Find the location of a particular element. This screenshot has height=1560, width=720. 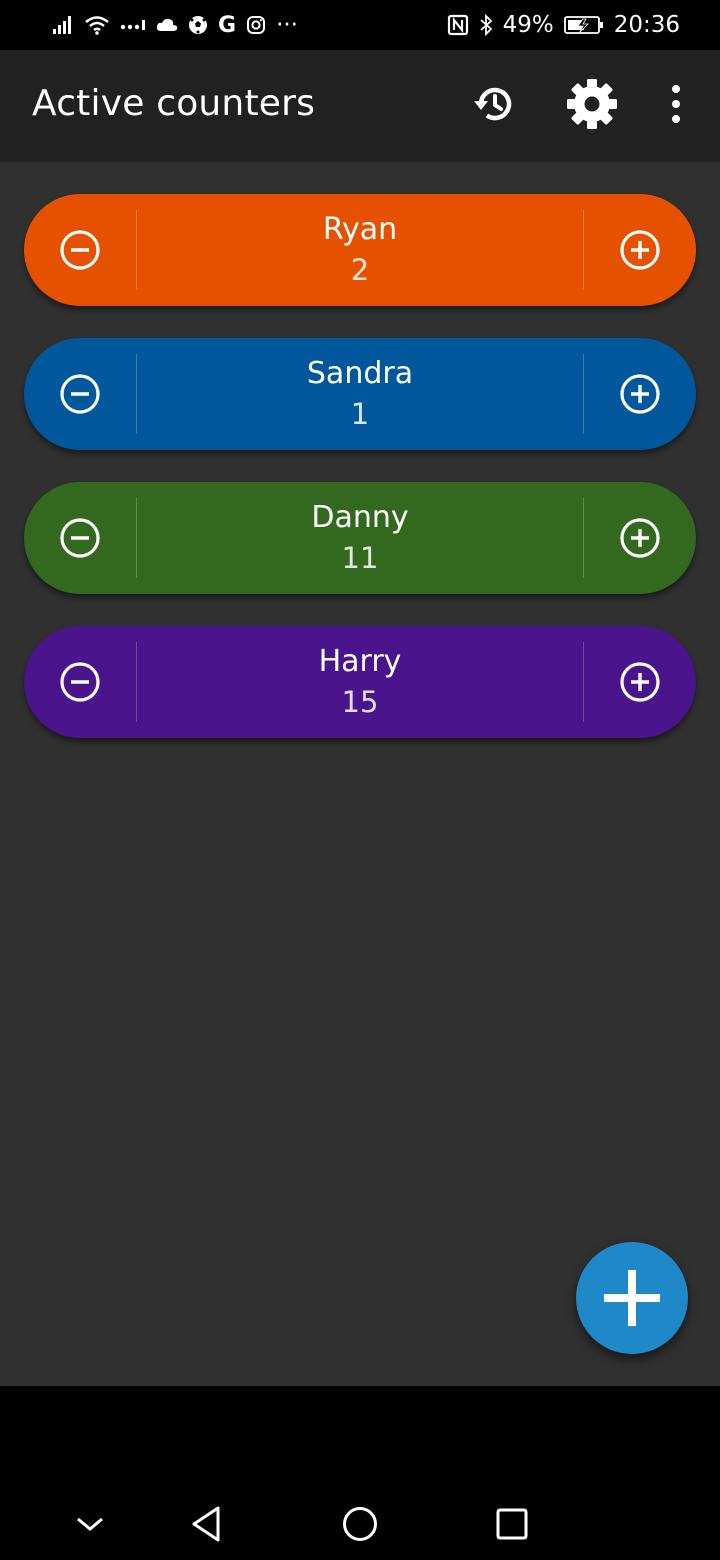

counter-name: Sandra is located at coordinates (360, 373).